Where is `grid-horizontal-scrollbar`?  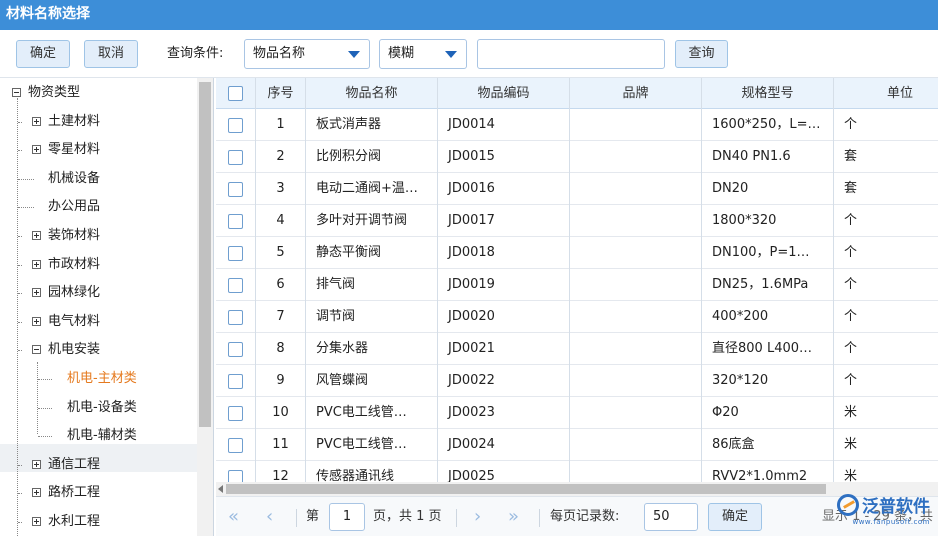 grid-horizontal-scrollbar is located at coordinates (577, 489).